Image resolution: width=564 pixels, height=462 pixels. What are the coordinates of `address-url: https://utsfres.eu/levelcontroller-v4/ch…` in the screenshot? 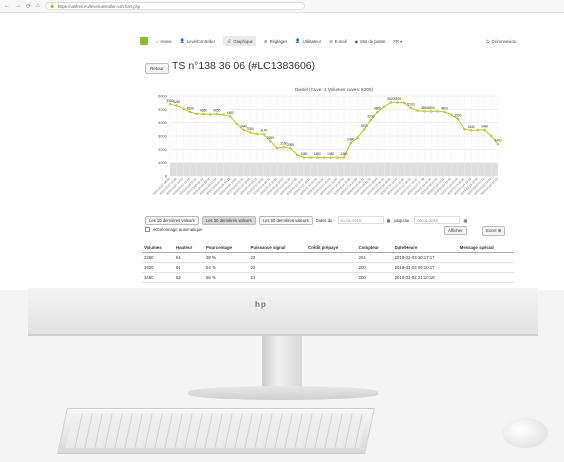 It's located at (99, 6).